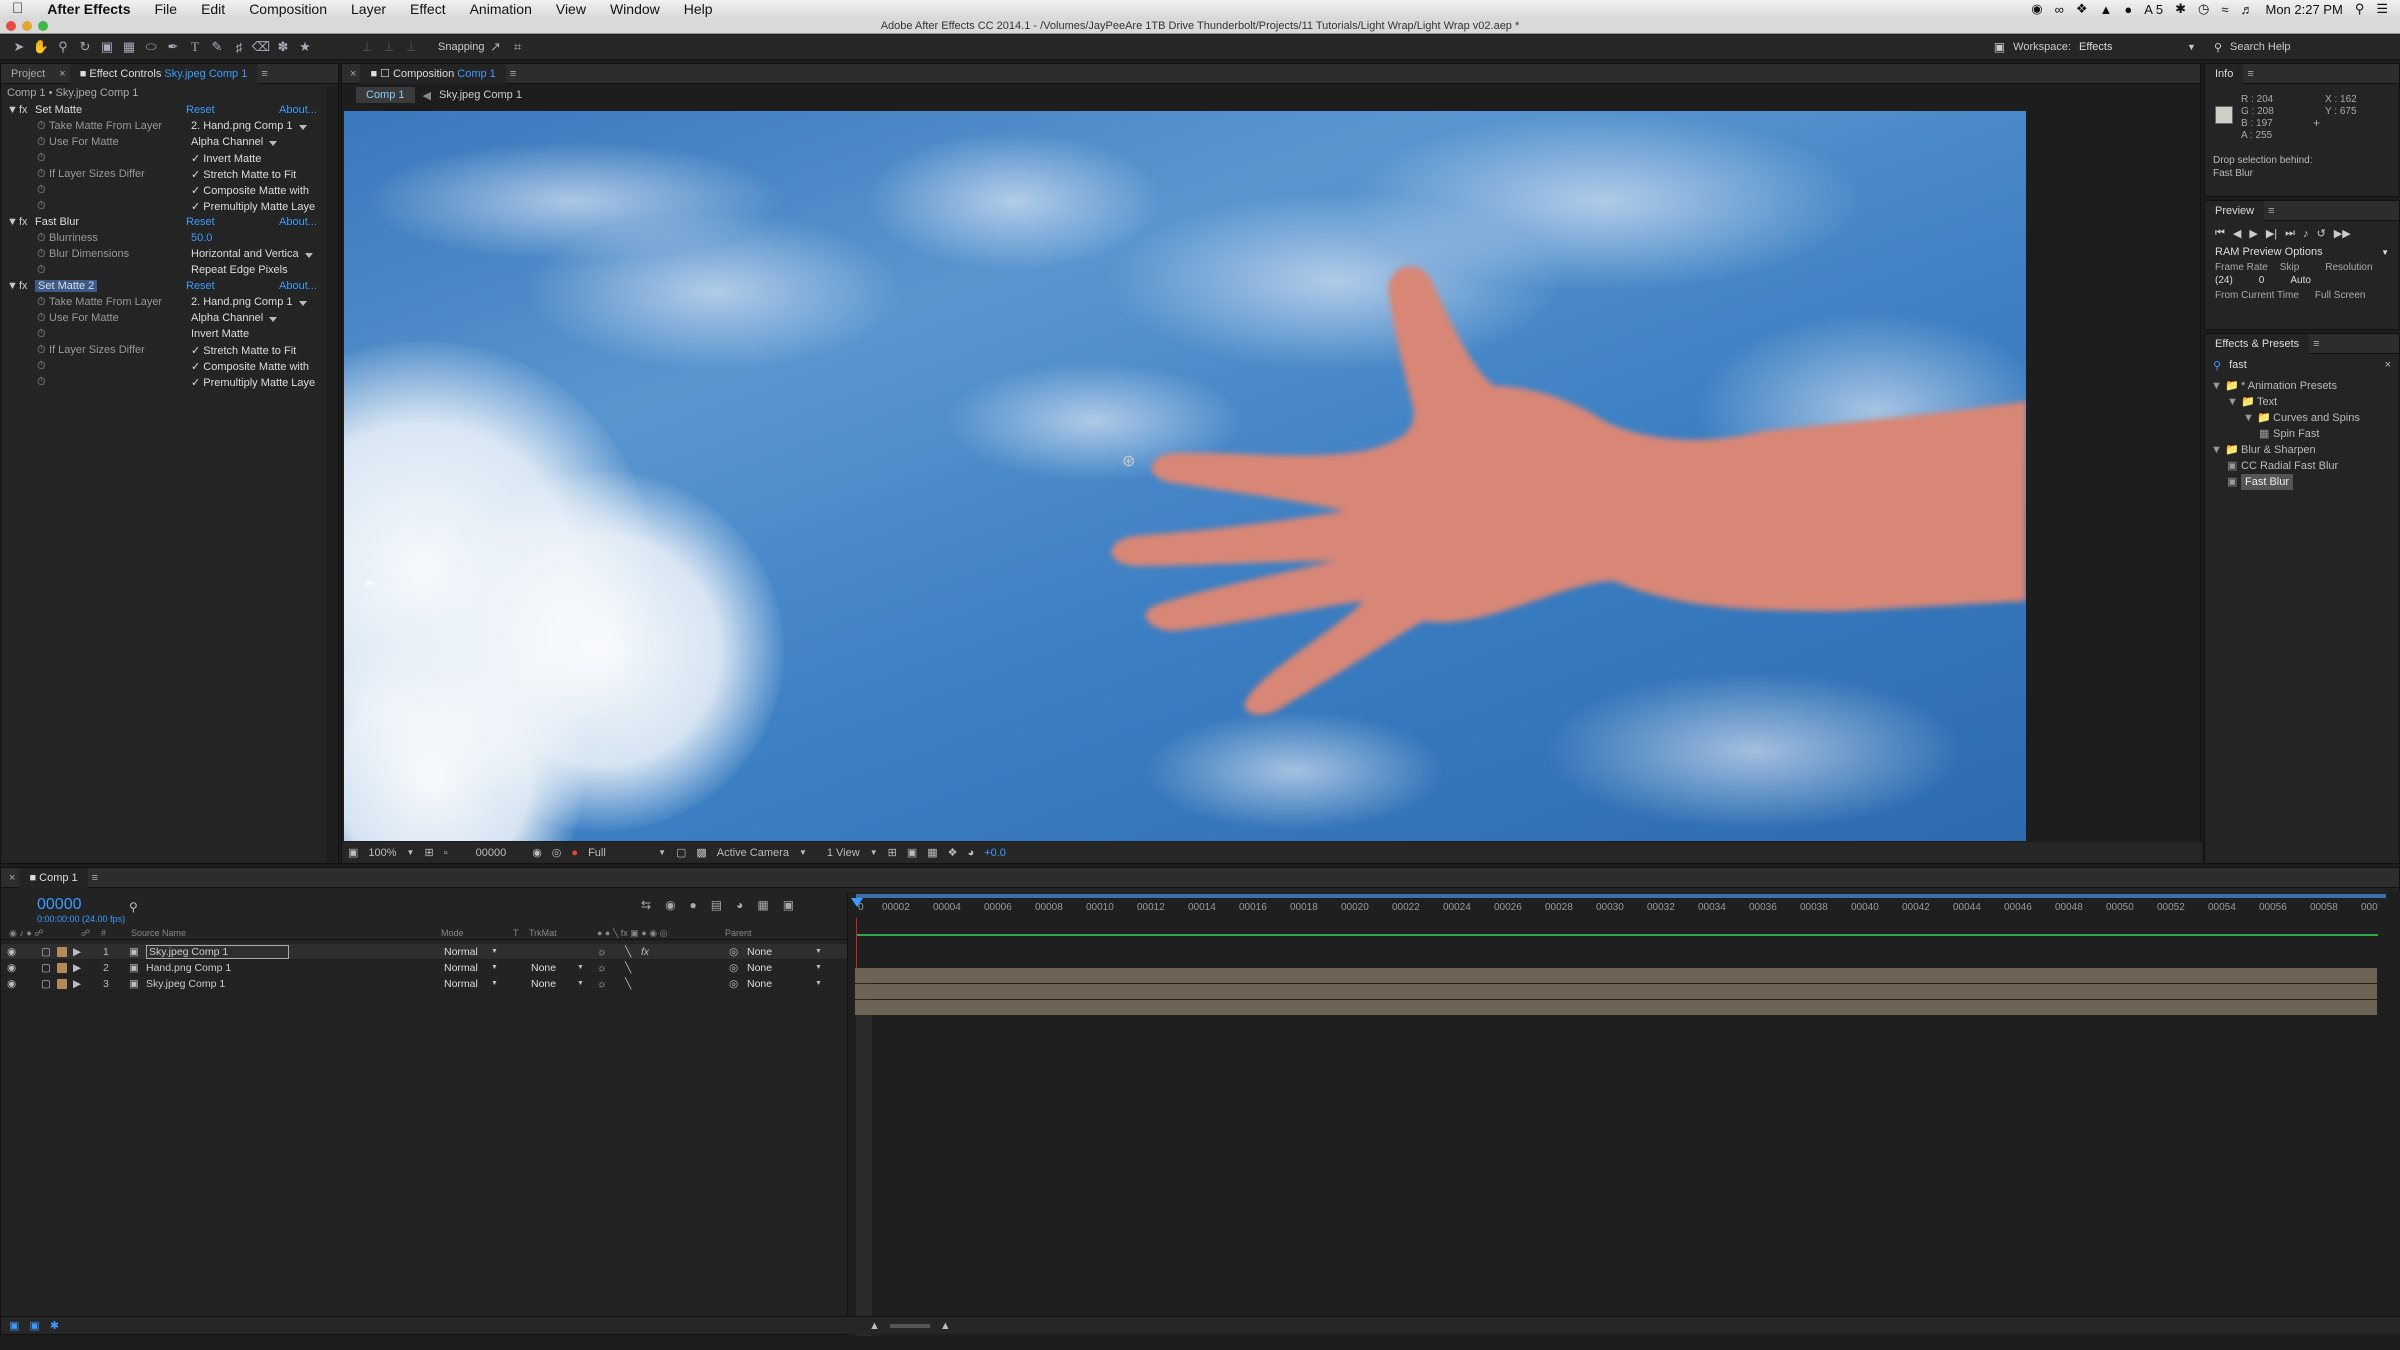  Describe the element at coordinates (2267, 402) in the screenshot. I see `tree-item-label: Text` at that location.